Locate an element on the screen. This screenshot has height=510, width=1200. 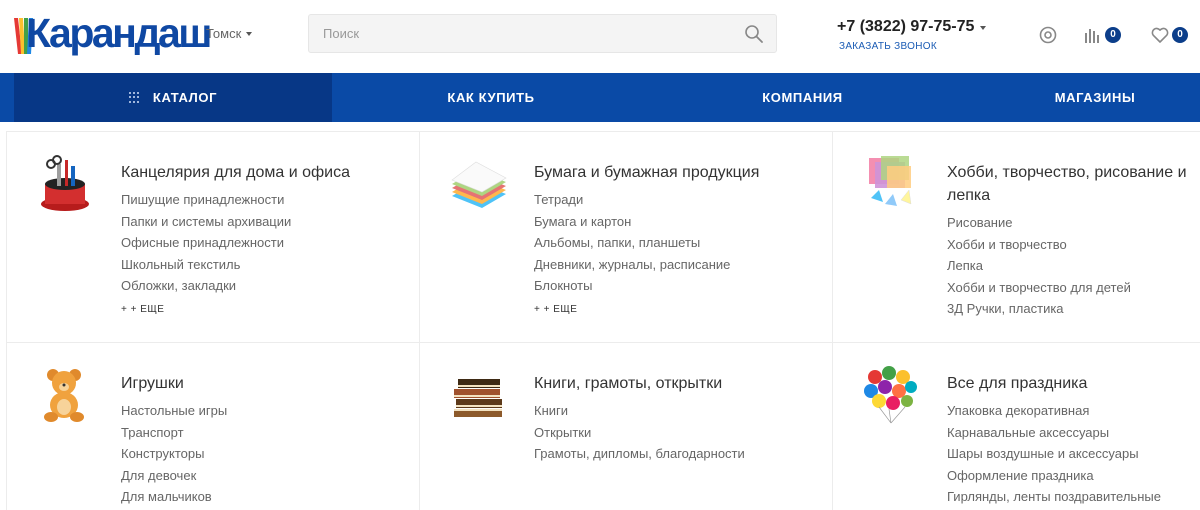
callback-link: ЗАКАЗАТЬ ЗВОНОК is located at coordinates (888, 46).